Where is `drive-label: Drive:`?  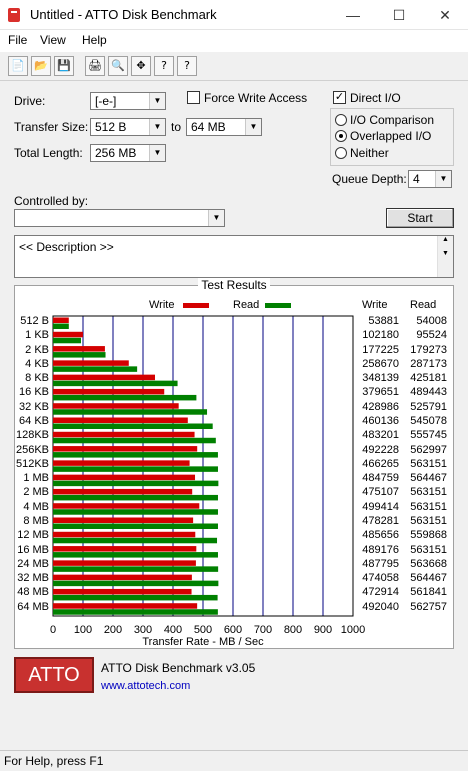 drive-label: Drive: is located at coordinates (30, 101).